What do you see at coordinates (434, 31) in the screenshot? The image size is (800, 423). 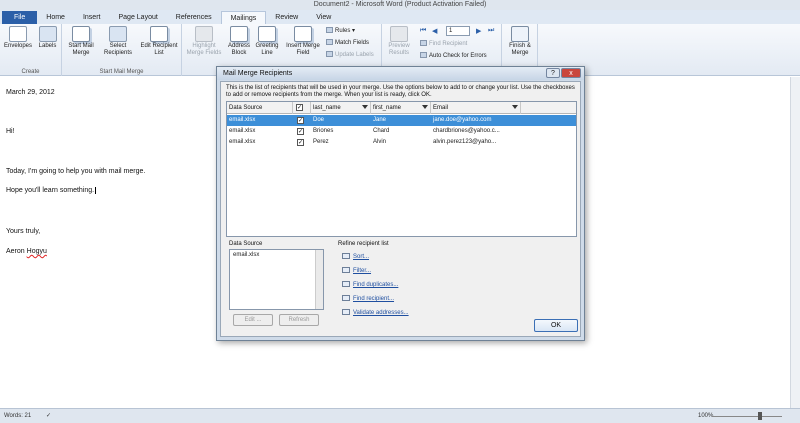 I see `previous-record-icon: ◀` at bounding box center [434, 31].